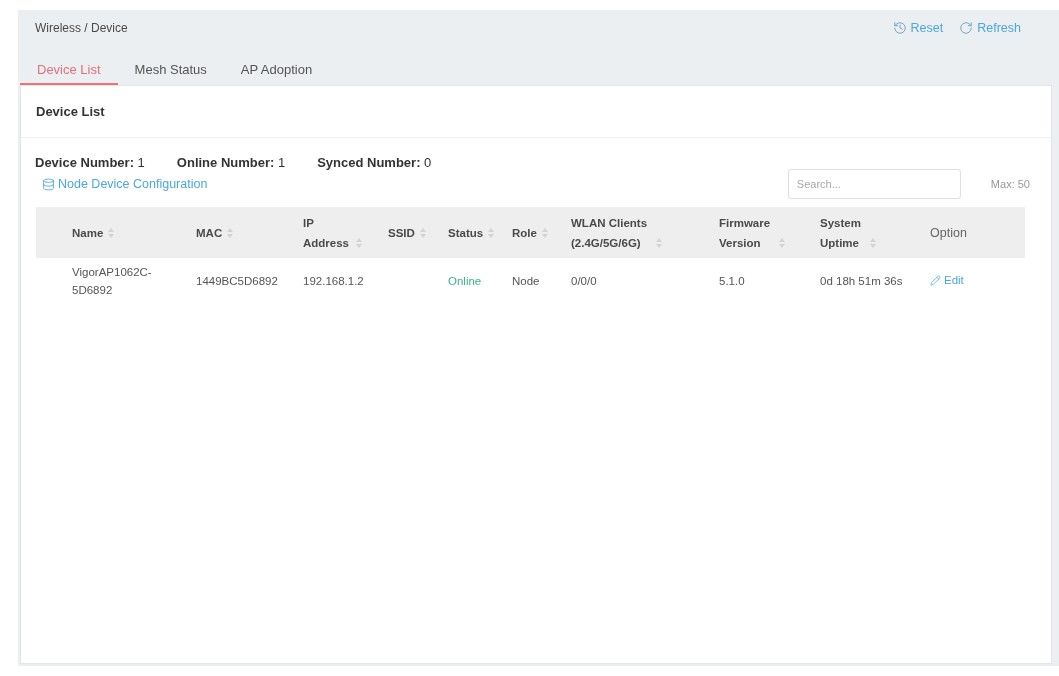 The image size is (1059, 676). What do you see at coordinates (766, 281) in the screenshot?
I see `table-cell: 5.1.0` at bounding box center [766, 281].